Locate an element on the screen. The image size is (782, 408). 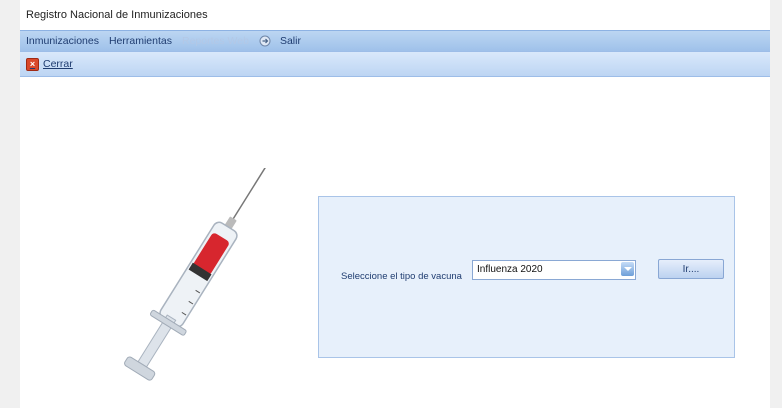
title-bar: Registro Nacional de Inmunizaciones is located at coordinates (395, 15).